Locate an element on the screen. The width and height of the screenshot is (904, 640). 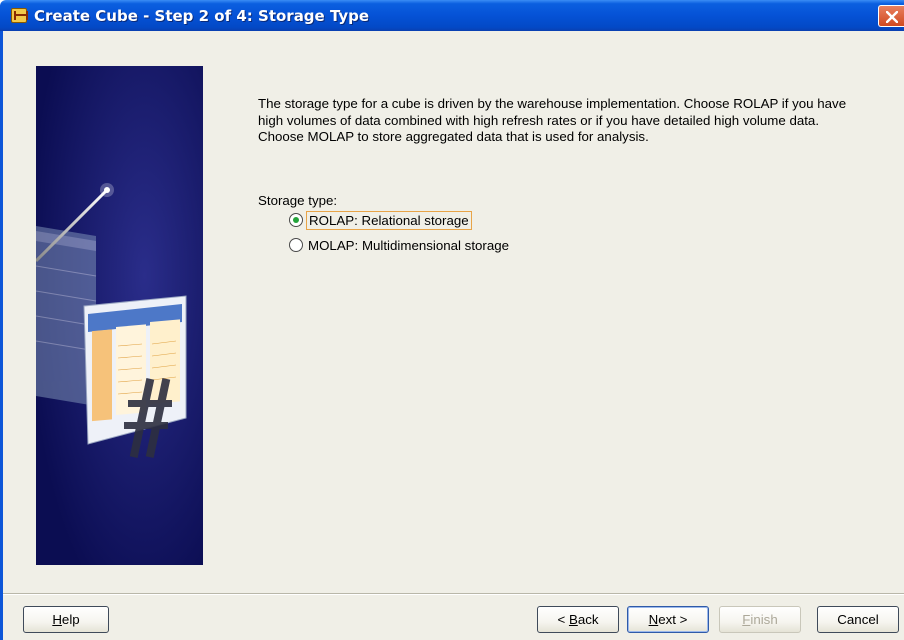
close-icon is located at coordinates (892, 17).